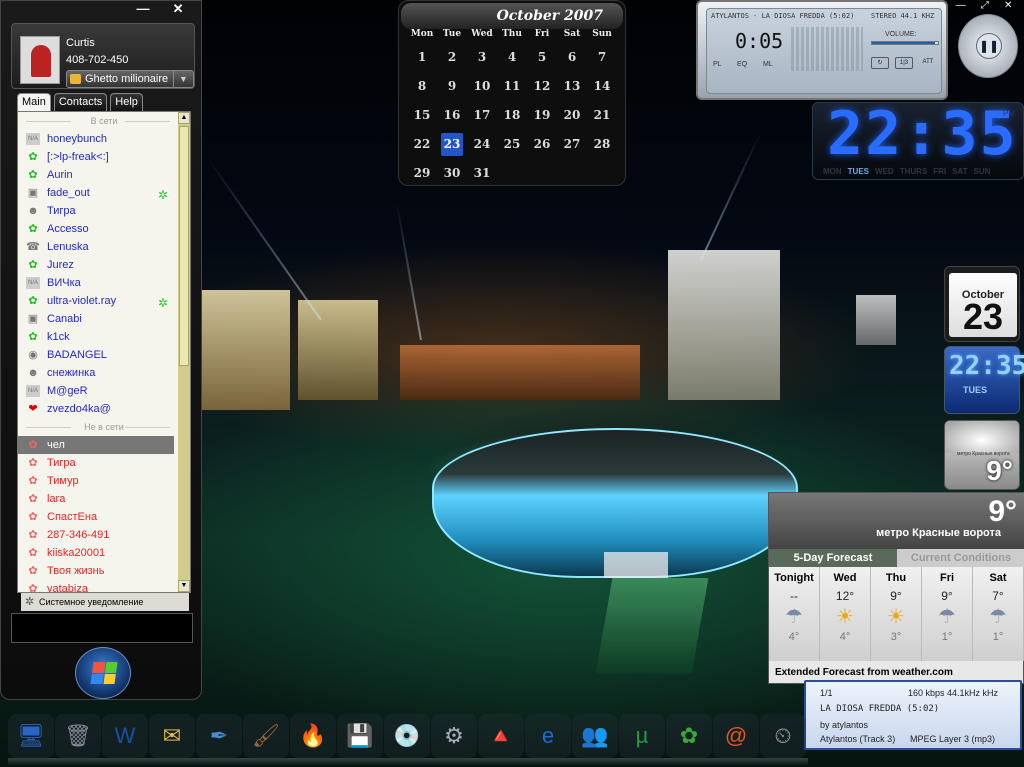  I want to click on contact-online: ☻ Тигра, so click(104, 211).